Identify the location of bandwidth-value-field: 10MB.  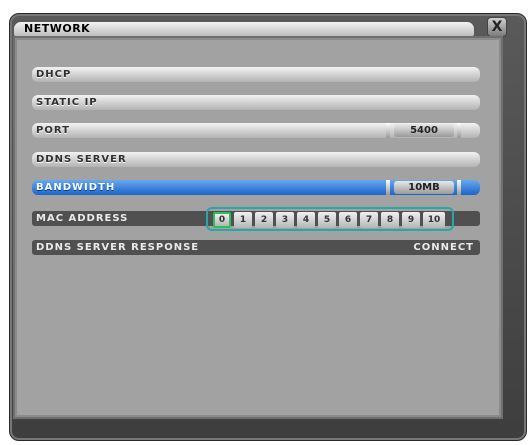
(424, 187).